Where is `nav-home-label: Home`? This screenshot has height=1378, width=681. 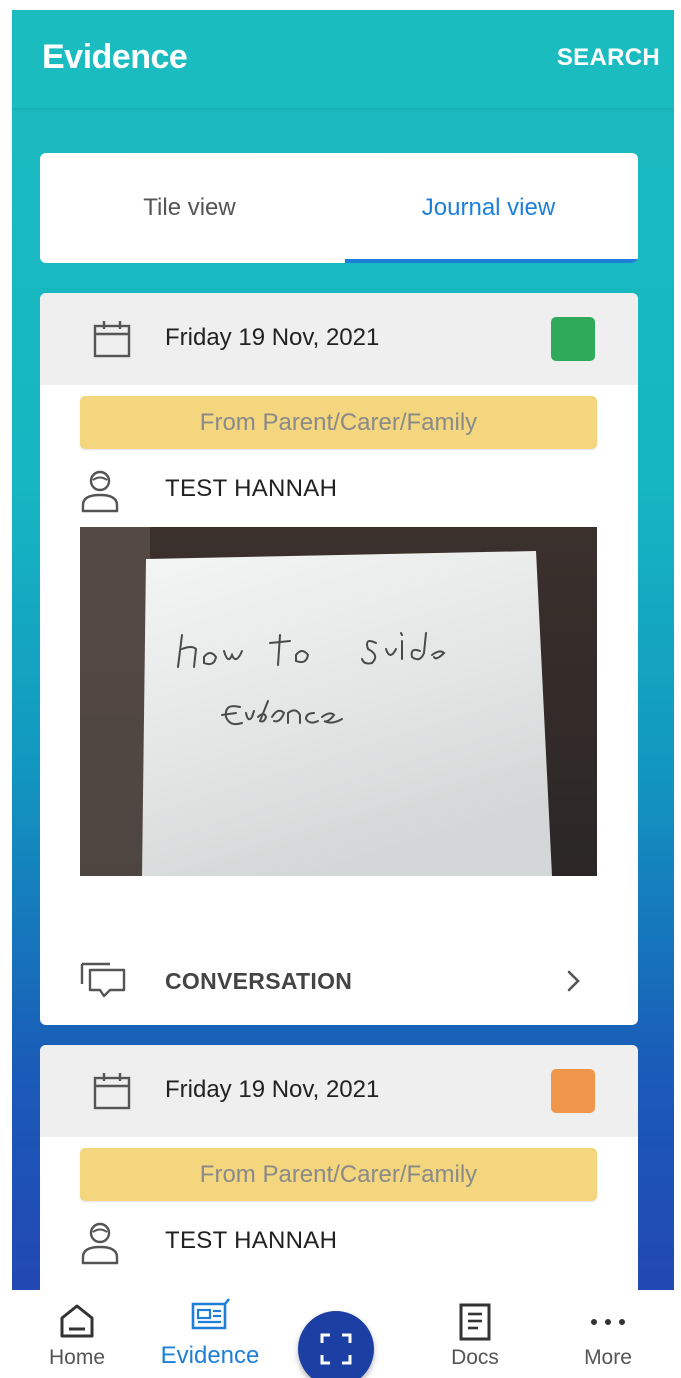 nav-home-label: Home is located at coordinates (77, 1357).